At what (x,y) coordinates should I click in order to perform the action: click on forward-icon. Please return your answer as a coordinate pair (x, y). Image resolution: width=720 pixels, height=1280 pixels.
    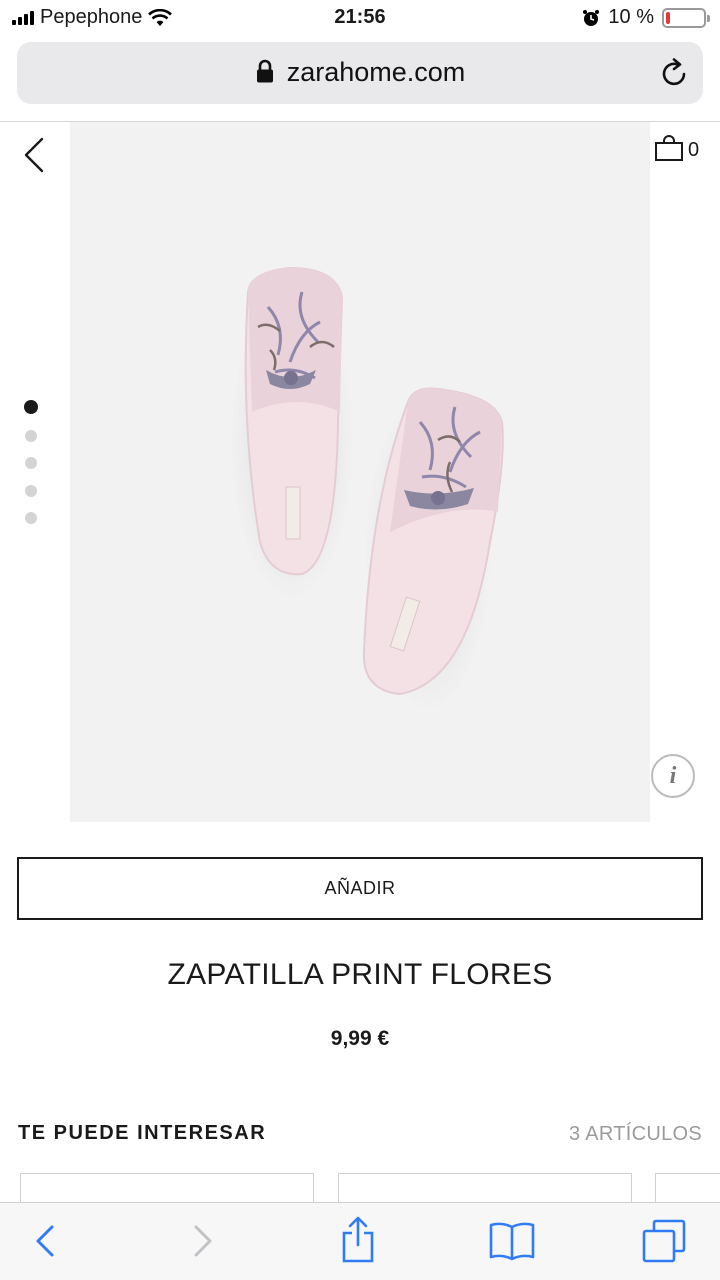
    Looking at the image, I should click on (203, 1241).